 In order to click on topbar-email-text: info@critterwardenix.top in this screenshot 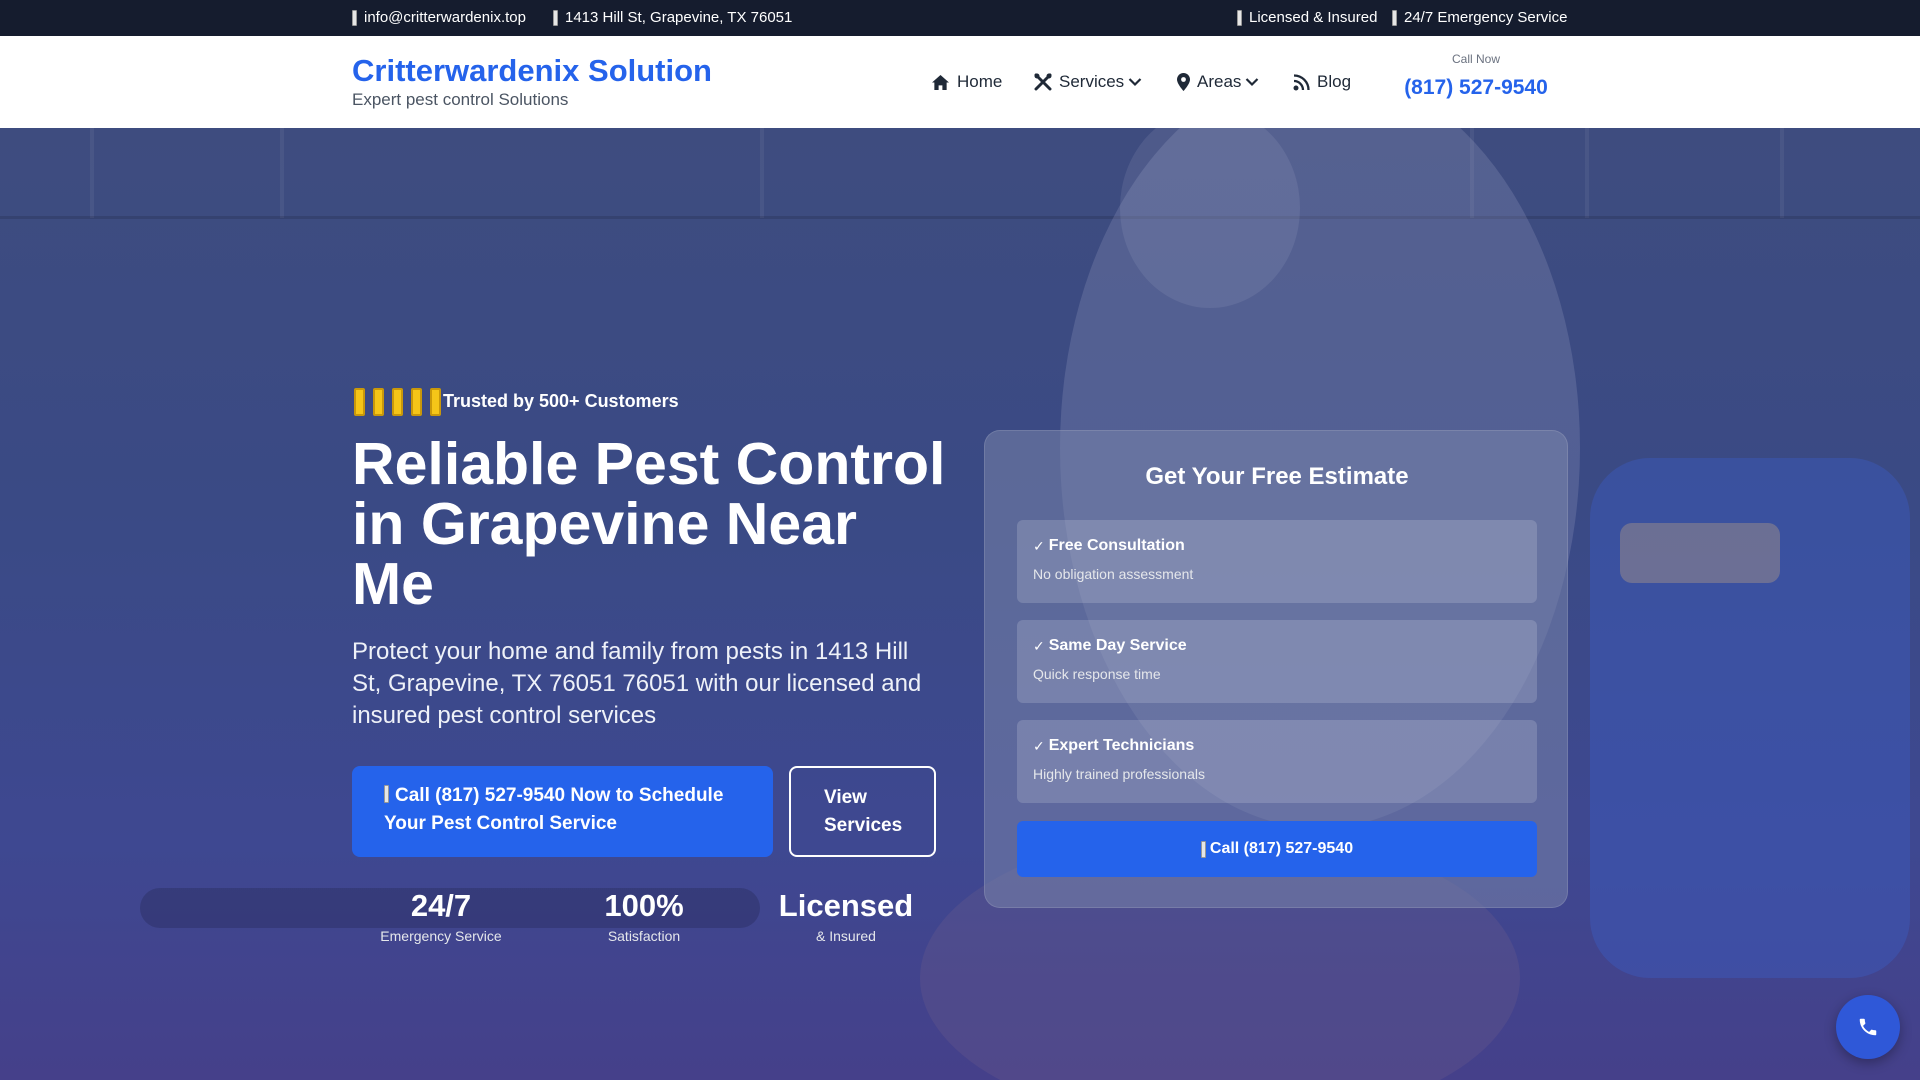, I will do `click(445, 17)`.